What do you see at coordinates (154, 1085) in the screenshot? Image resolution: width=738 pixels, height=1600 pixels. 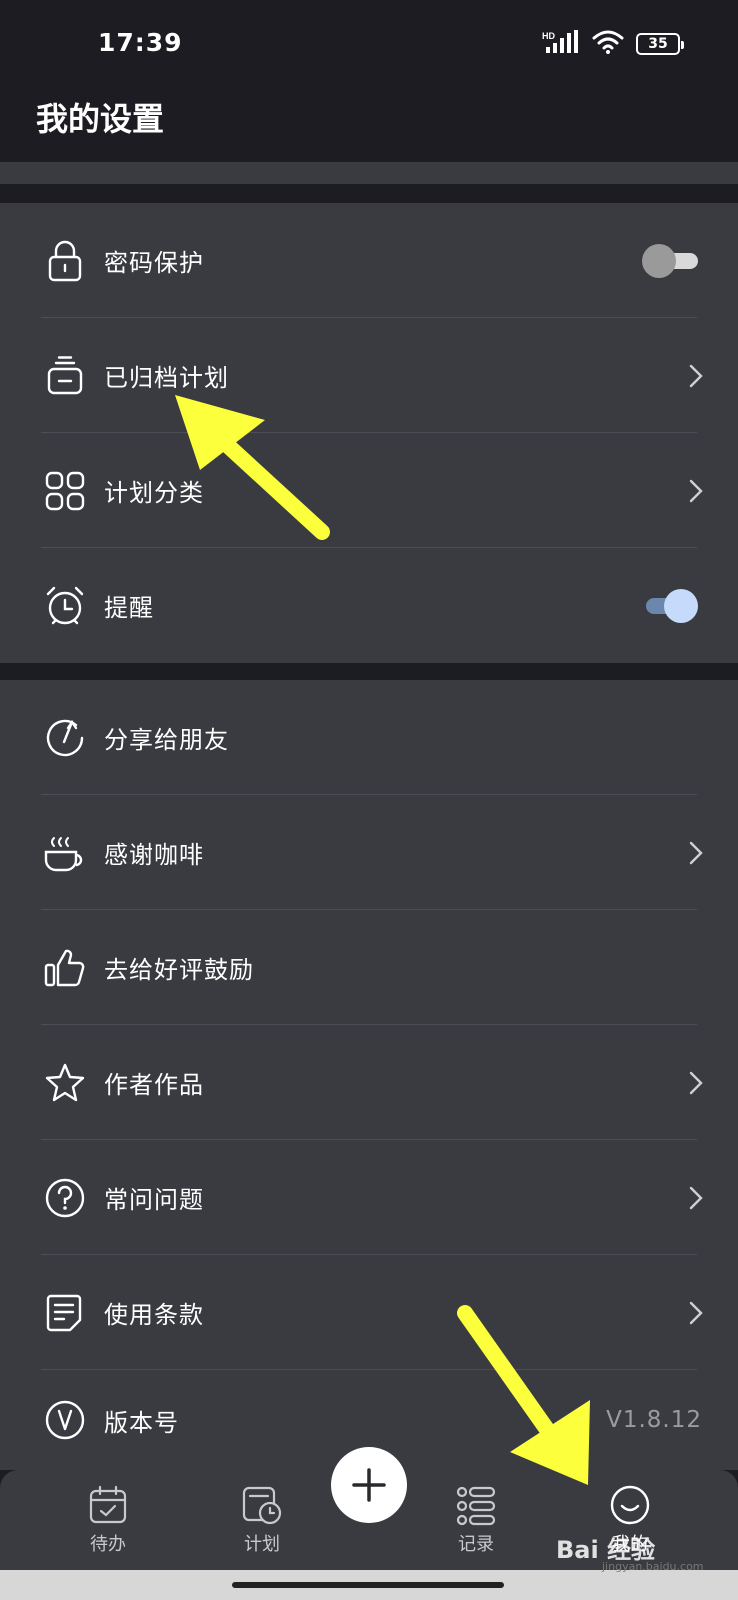 I see `row-label: 作者作品` at bounding box center [154, 1085].